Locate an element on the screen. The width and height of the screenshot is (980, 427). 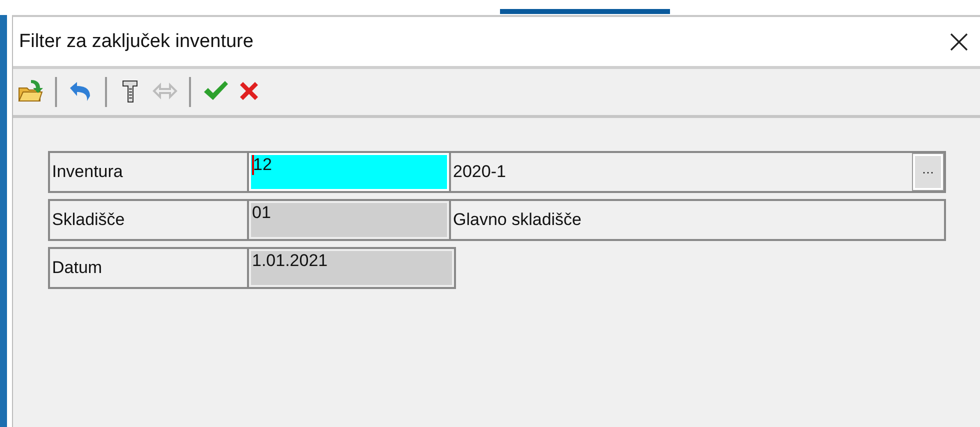
field-label: Skladišče is located at coordinates (148, 220).